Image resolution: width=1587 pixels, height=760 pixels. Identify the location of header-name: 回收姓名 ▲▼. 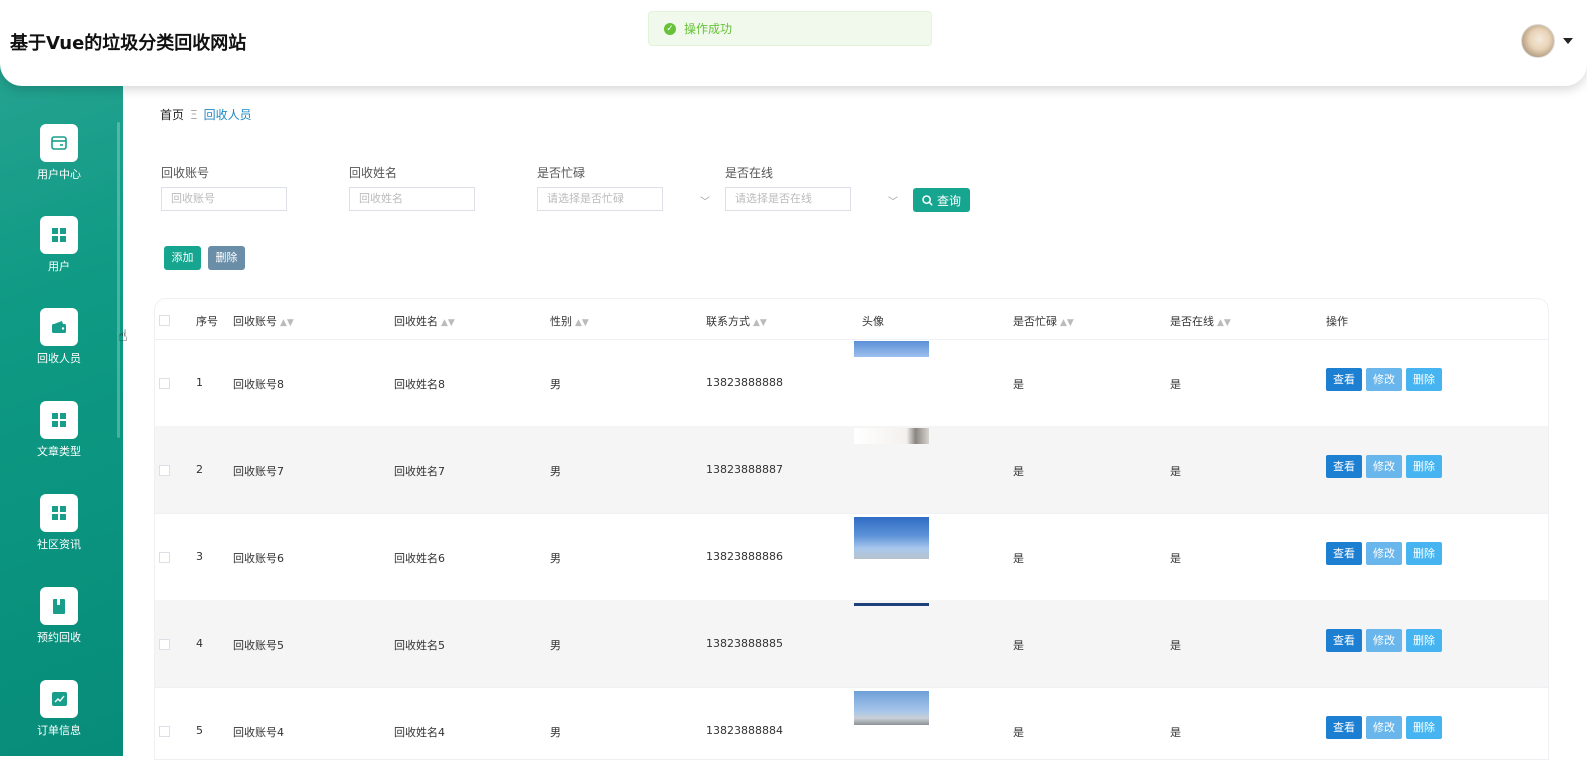
(424, 321).